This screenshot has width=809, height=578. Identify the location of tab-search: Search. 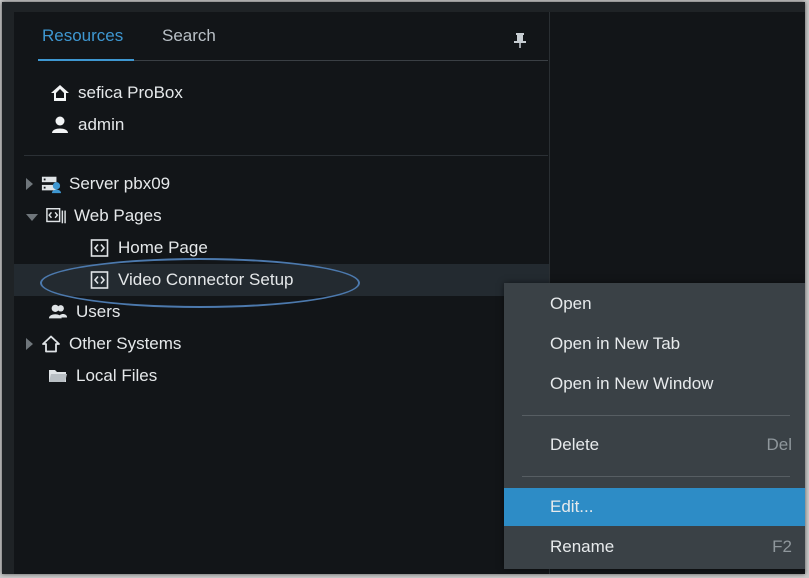
(189, 36).